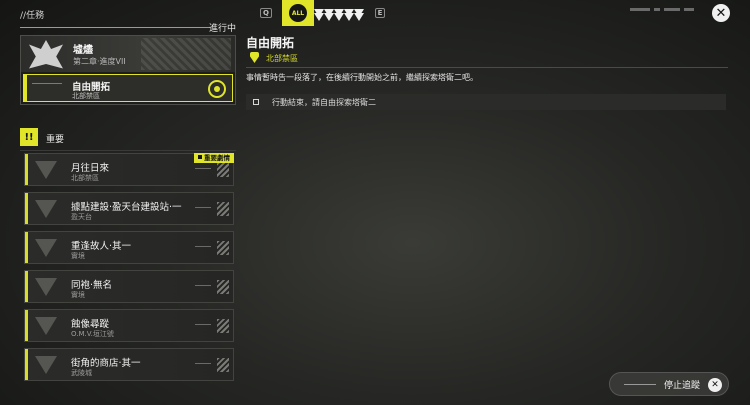  What do you see at coordinates (217, 158) in the screenshot?
I see `quest-tag-label: 重要劇情` at bounding box center [217, 158].